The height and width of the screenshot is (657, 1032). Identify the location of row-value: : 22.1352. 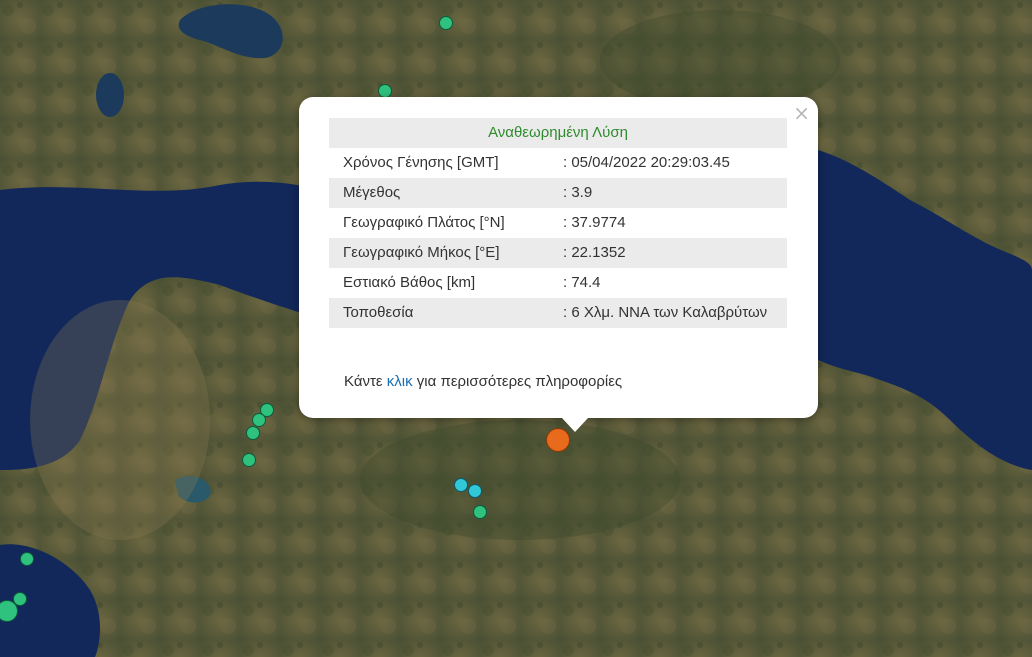
(669, 253).